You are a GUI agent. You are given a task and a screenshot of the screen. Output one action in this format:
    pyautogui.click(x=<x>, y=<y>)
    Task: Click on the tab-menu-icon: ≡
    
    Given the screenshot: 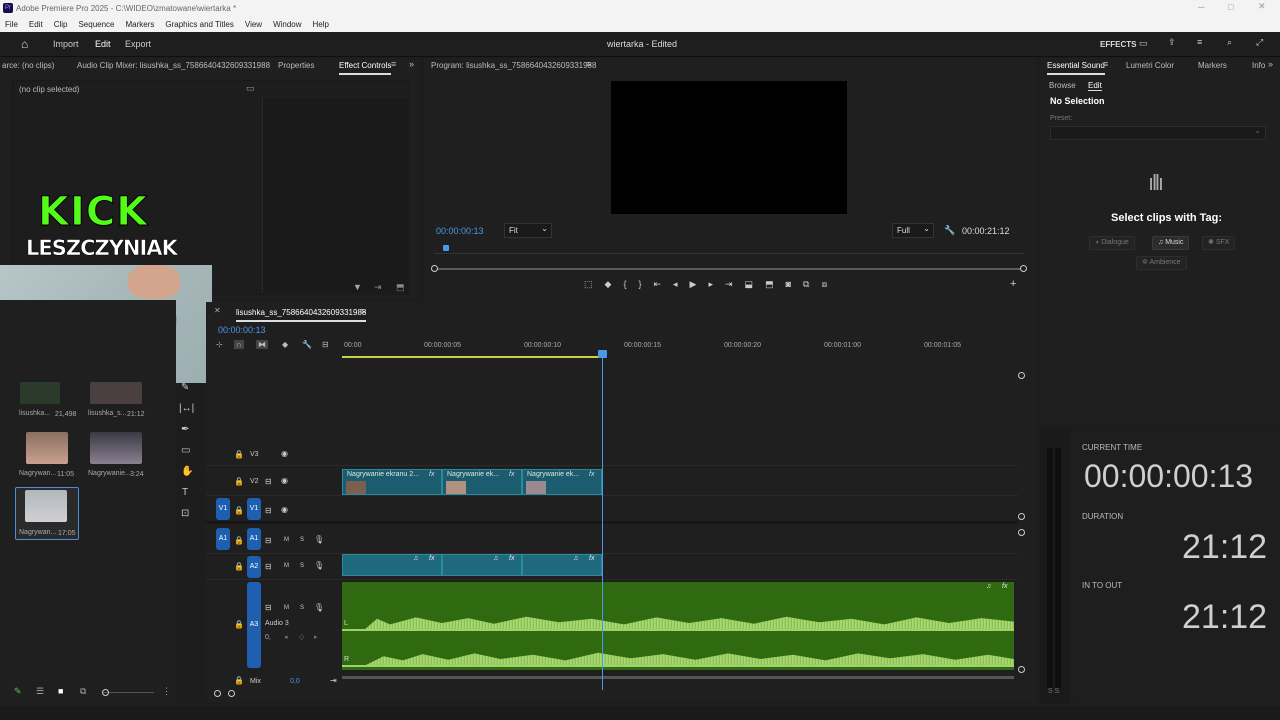 What is the action you would take?
    pyautogui.click(x=393, y=64)
    